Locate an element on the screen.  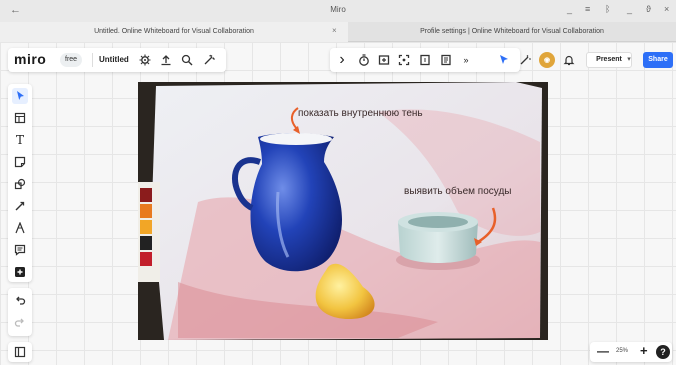
frames-icon is located at coordinates (425, 60).